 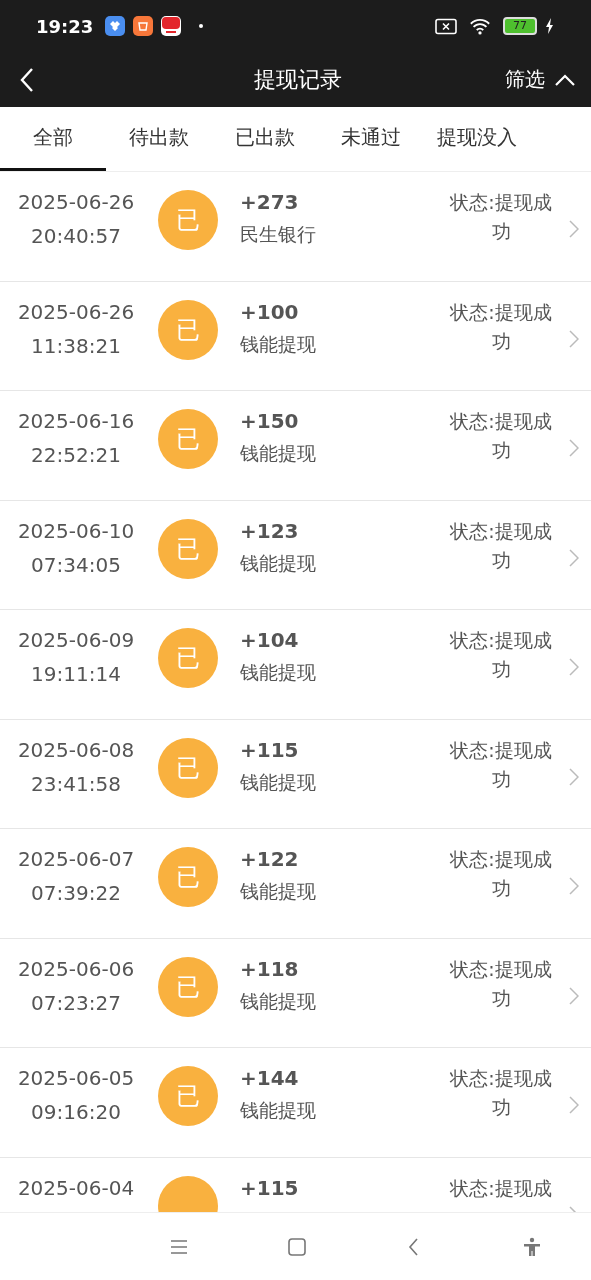 I want to click on record-amount: +273, so click(x=270, y=202).